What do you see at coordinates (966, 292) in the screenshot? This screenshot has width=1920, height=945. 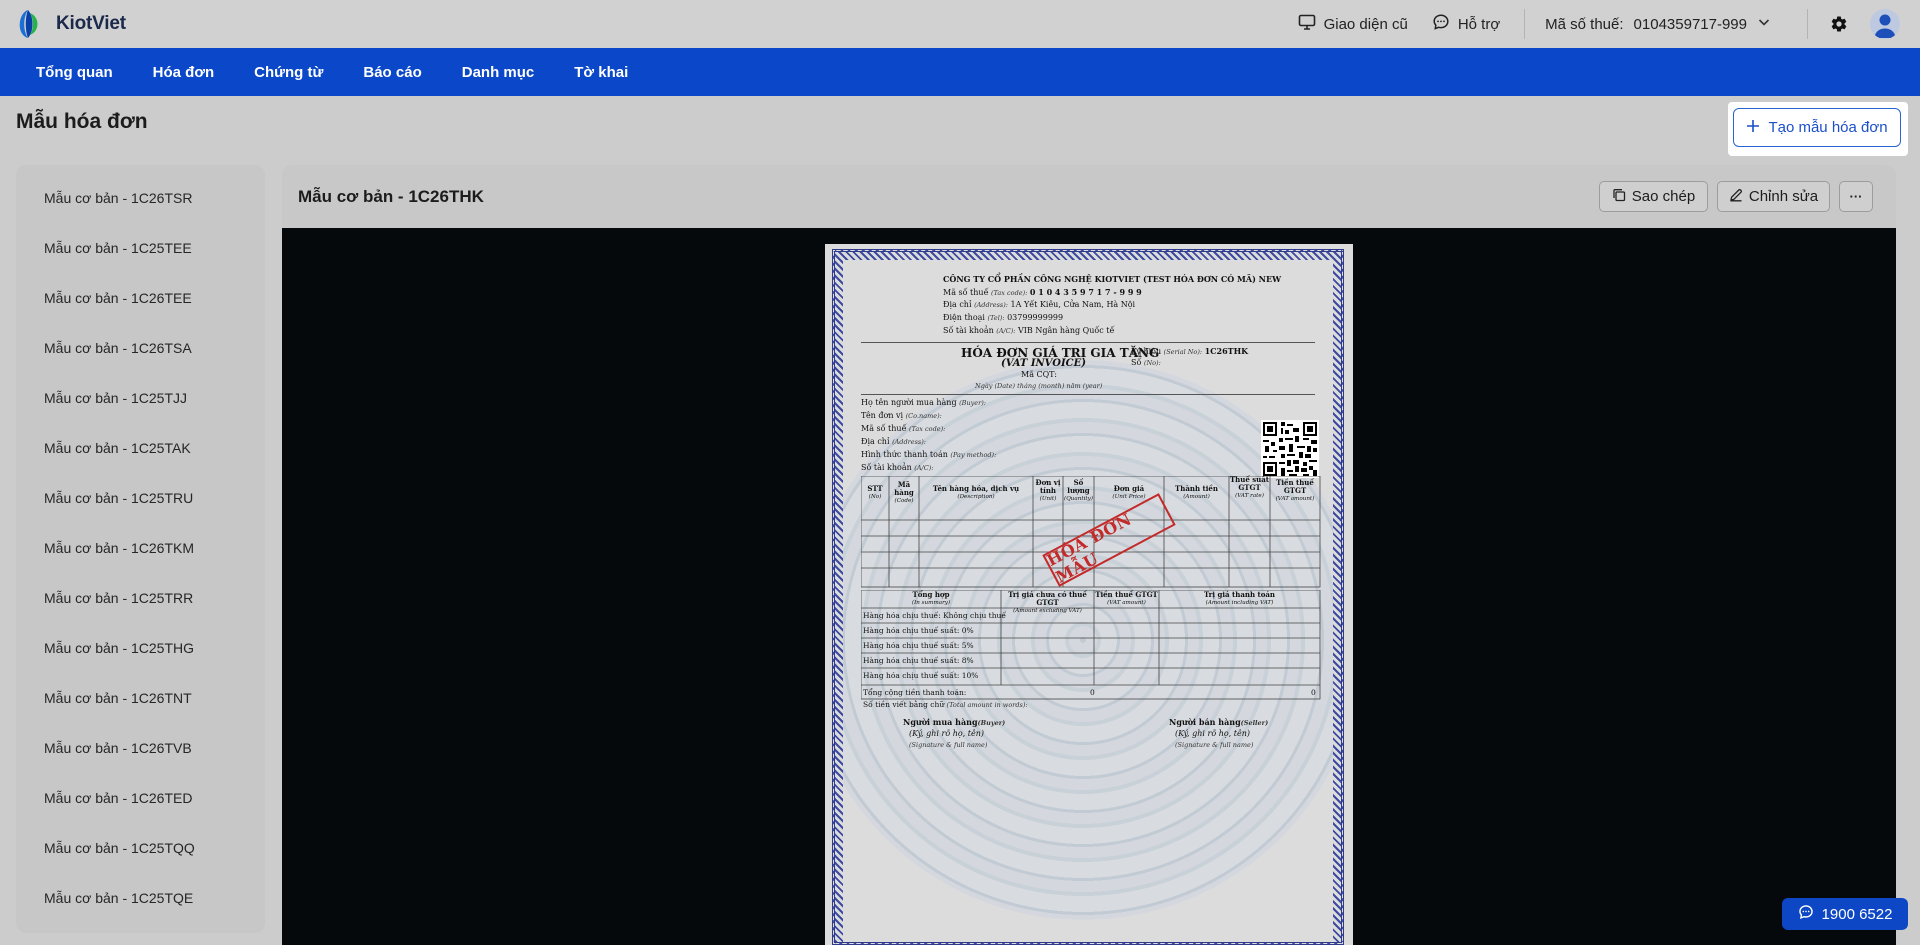 I see `seller-tax-label: Mã số thuế` at bounding box center [966, 292].